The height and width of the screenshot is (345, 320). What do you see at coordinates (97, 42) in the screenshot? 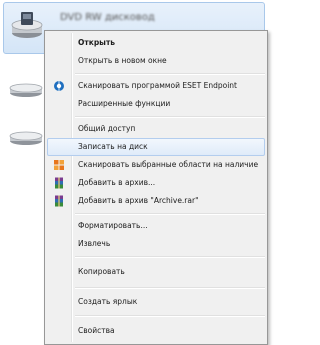
I see `menu-item-label: Открыть` at bounding box center [97, 42].